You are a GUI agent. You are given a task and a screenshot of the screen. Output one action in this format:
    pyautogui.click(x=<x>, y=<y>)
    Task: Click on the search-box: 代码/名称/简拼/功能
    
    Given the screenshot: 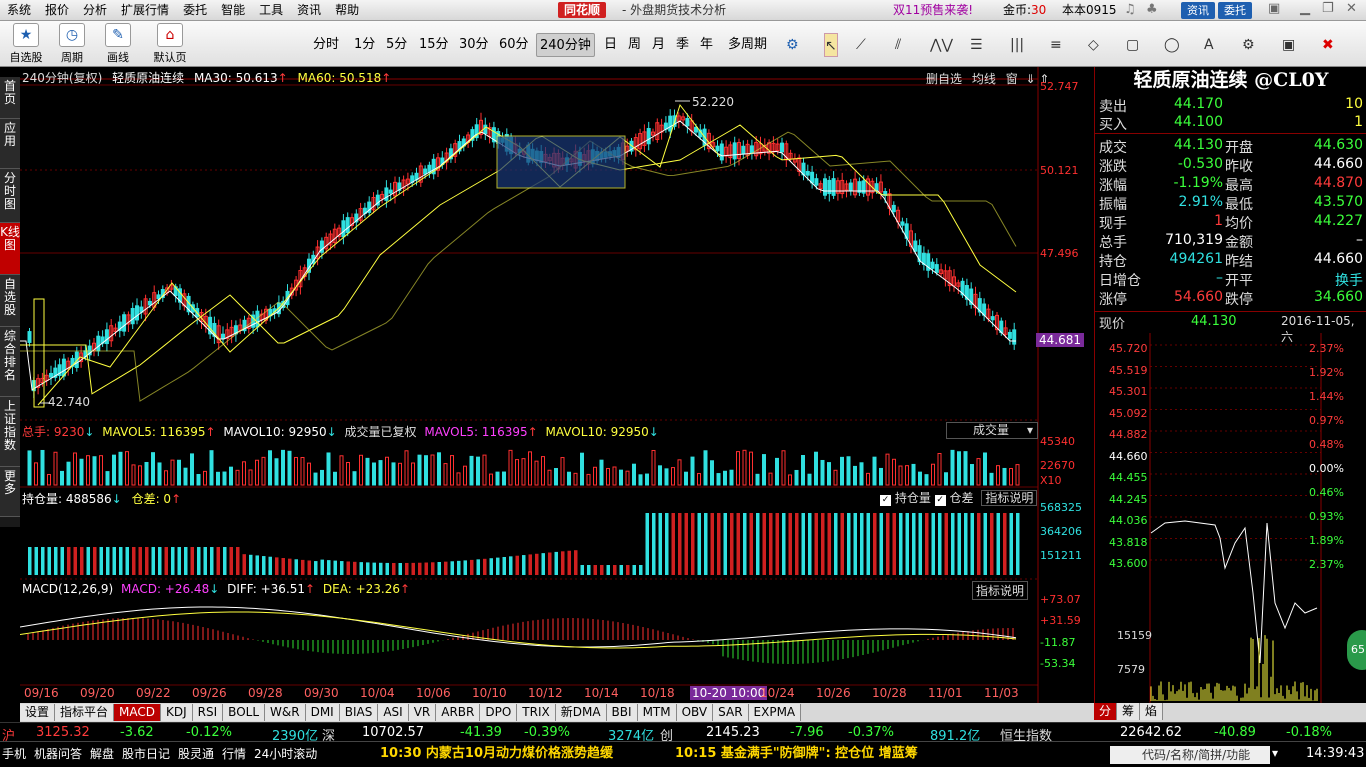 What is the action you would take?
    pyautogui.click(x=1190, y=755)
    